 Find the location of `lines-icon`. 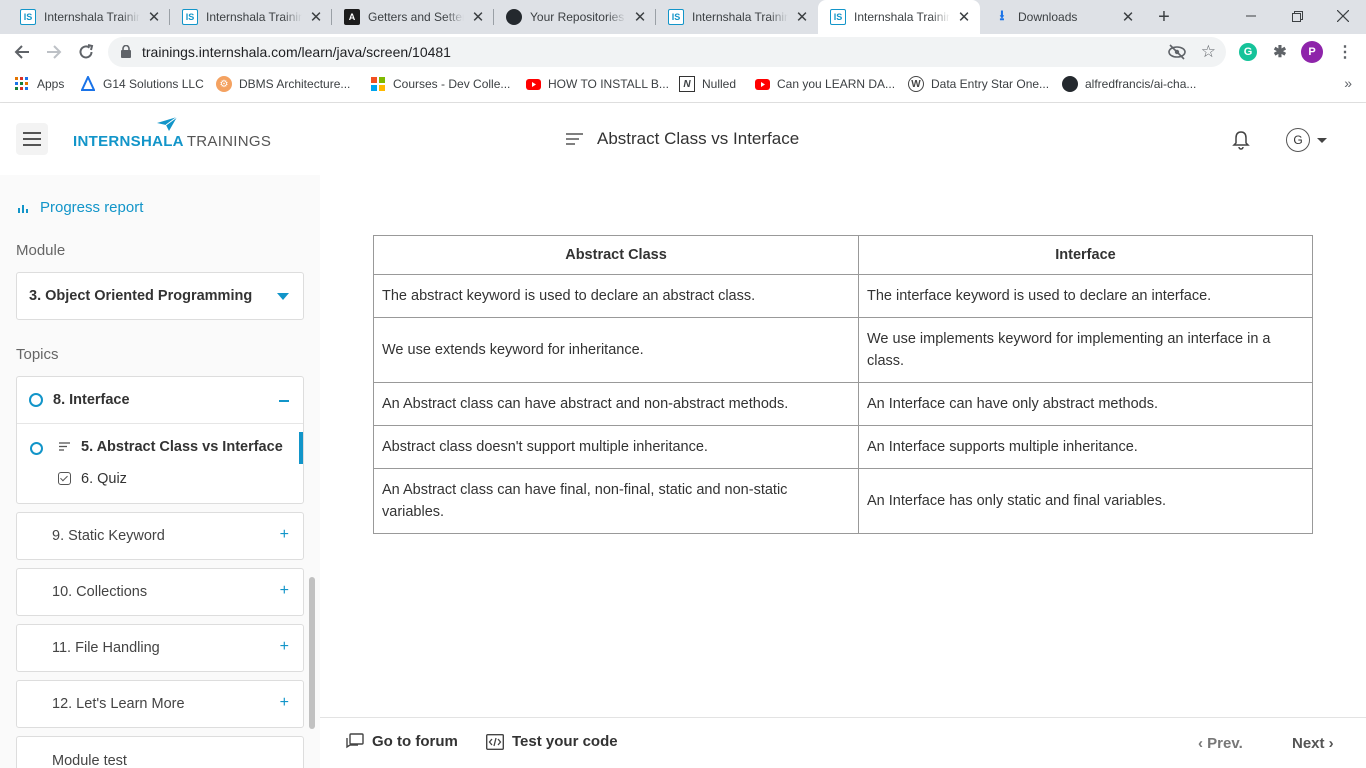

lines-icon is located at coordinates (574, 139).